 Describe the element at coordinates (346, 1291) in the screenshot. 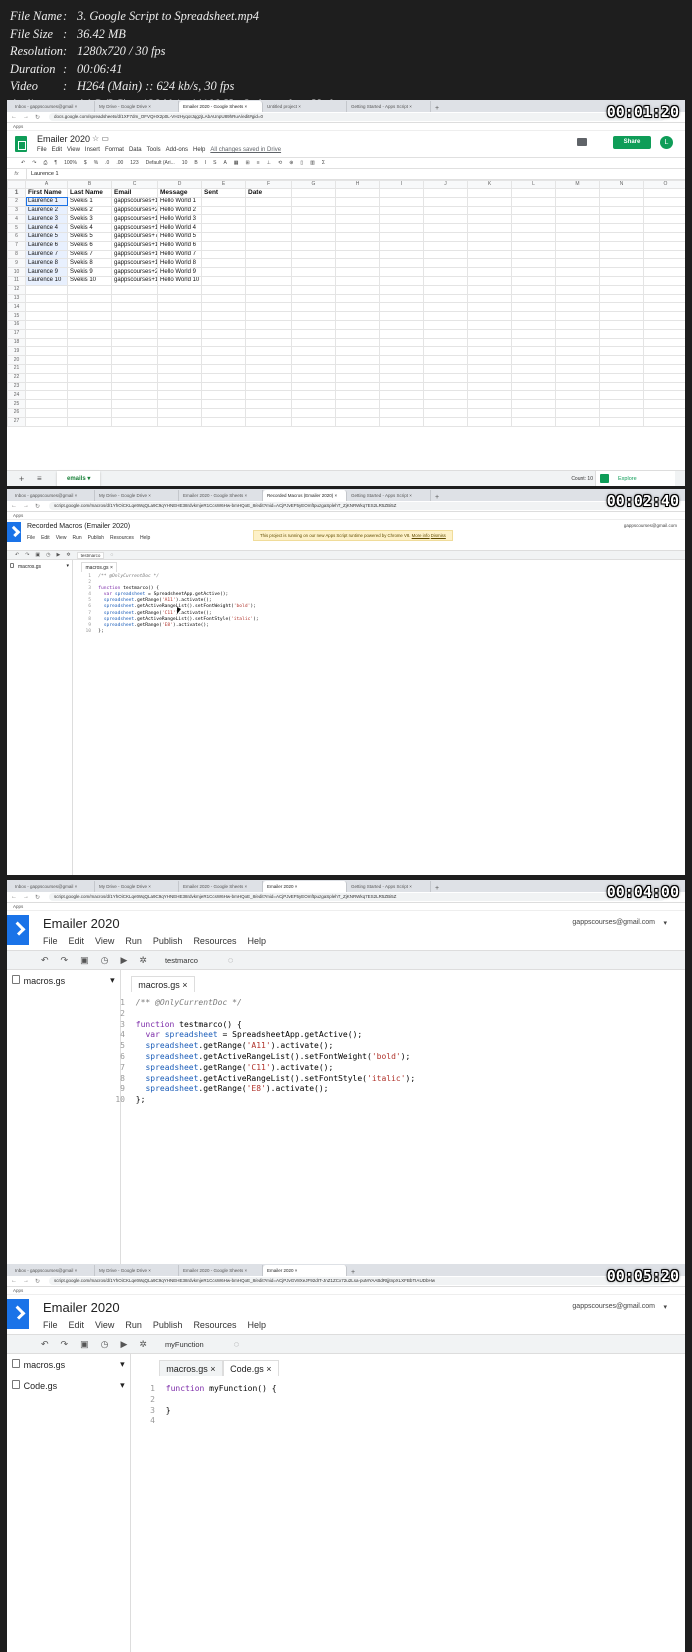

I see `bookmarks-bar: Apps` at that location.